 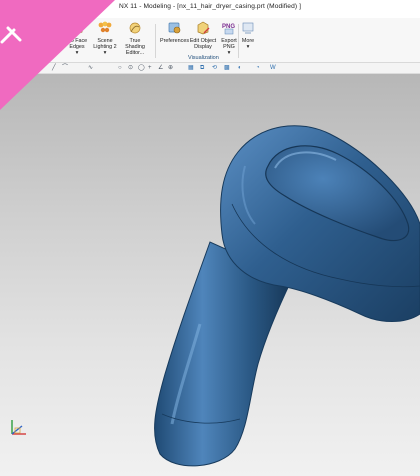 I want to click on preferences-icon, so click(x=174, y=28).